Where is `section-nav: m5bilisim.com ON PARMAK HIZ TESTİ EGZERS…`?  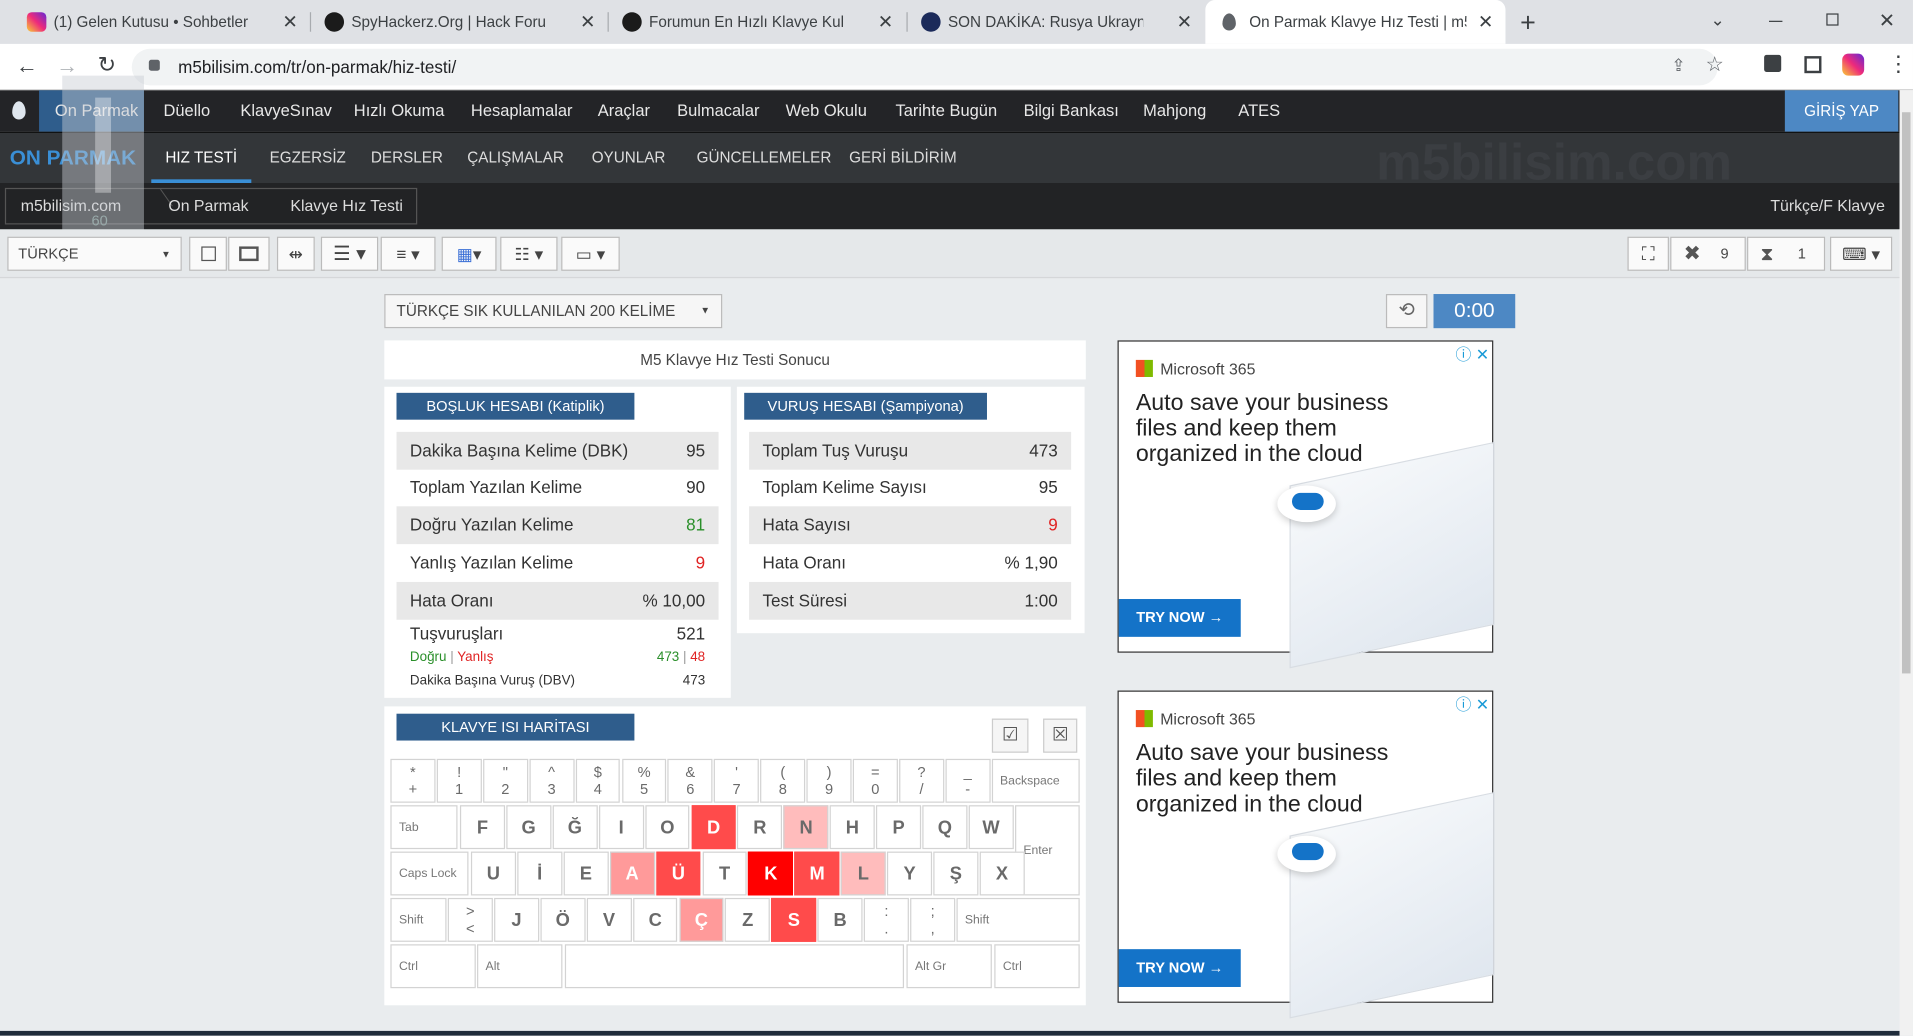 section-nav: m5bilisim.com ON PARMAK HIZ TESTİ EGZERS… is located at coordinates (950, 160).